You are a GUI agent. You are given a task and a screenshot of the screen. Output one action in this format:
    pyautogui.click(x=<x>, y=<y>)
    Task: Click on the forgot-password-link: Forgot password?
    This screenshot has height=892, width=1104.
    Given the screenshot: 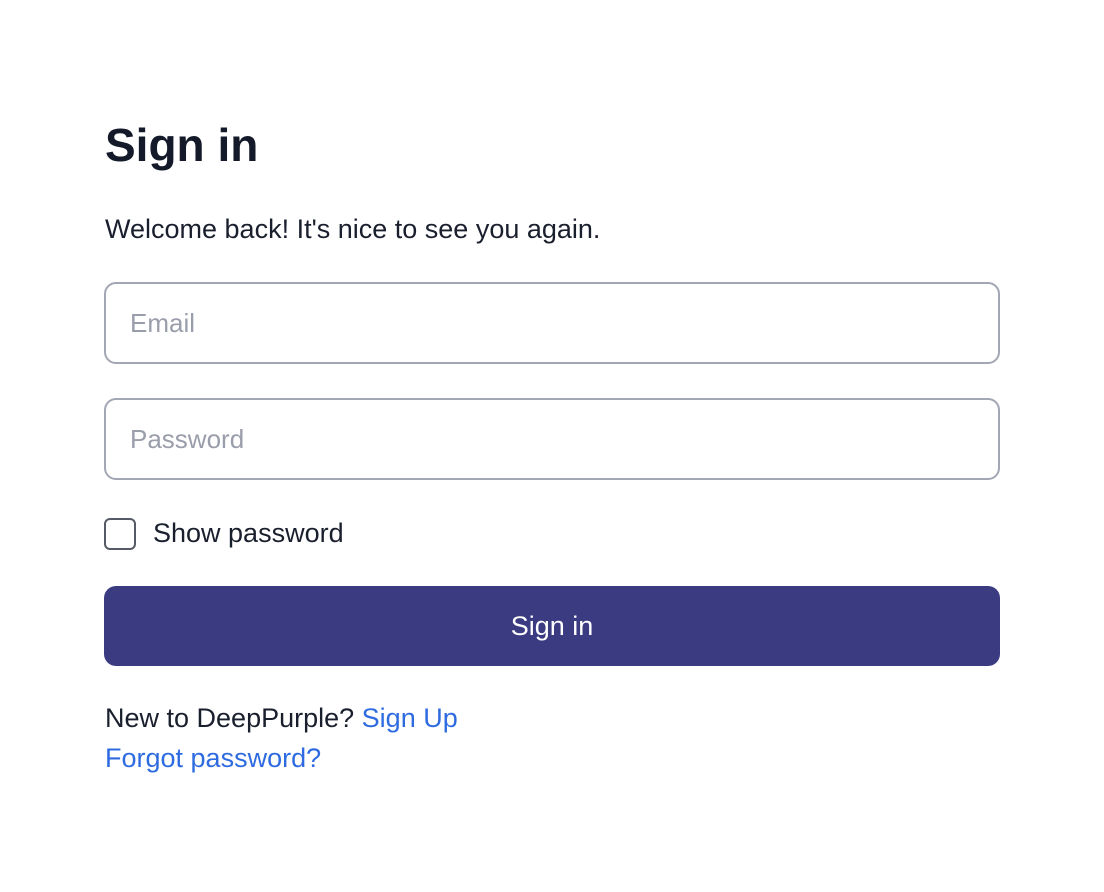 What is the action you would take?
    pyautogui.click(x=213, y=758)
    